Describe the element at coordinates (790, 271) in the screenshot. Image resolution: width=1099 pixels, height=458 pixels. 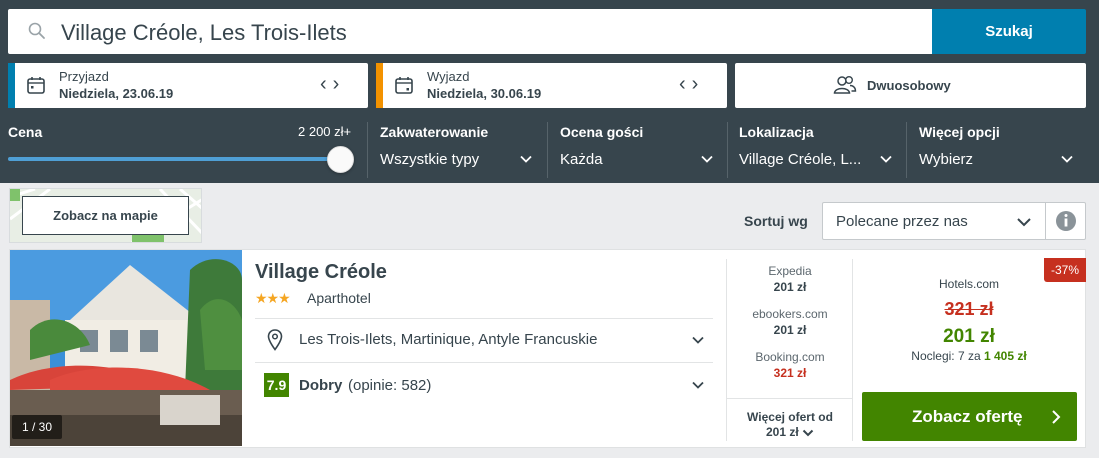
I see `partner-name: Expedia` at that location.